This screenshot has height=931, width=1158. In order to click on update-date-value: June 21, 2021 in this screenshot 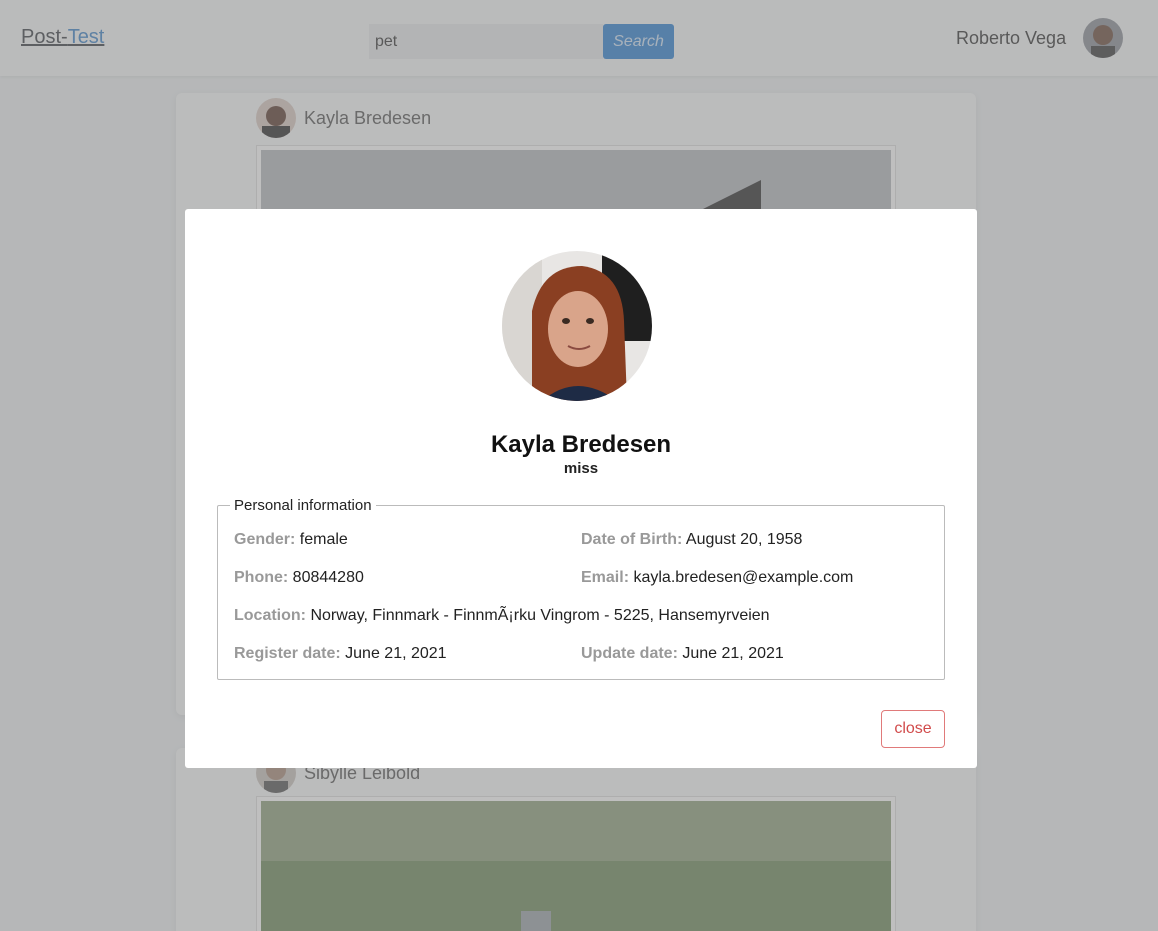, I will do `click(733, 653)`.